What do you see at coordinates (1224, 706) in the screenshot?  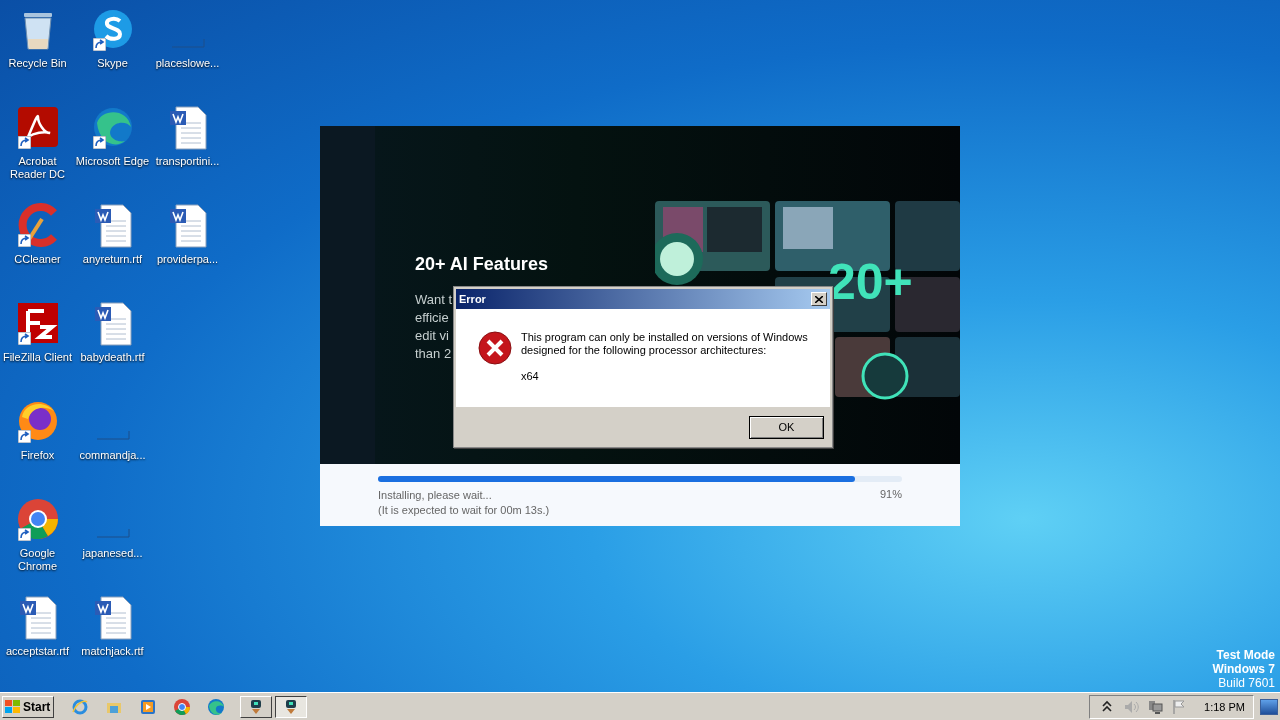 I see `clock: 1:18 PM` at bounding box center [1224, 706].